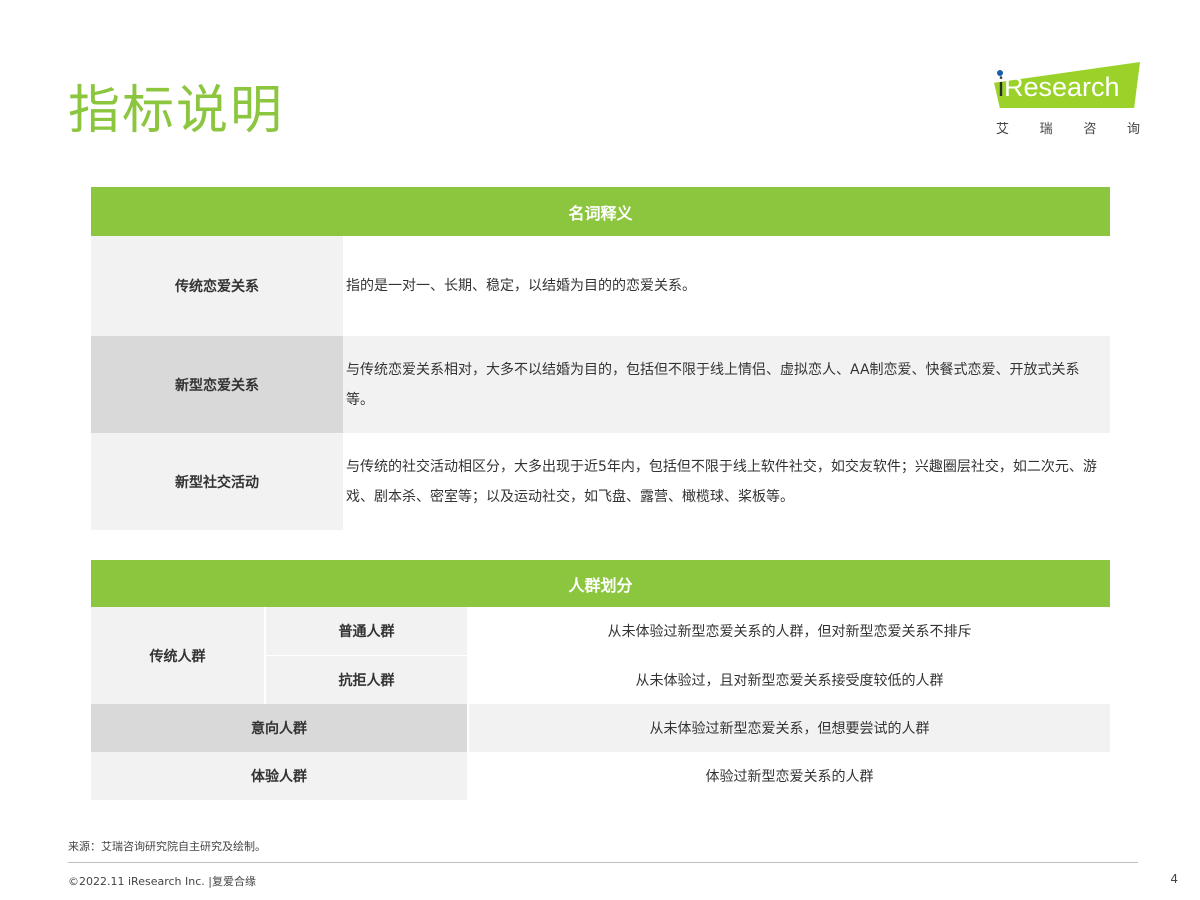 The height and width of the screenshot is (900, 1200). I want to click on term-definition: 指的是一对一、长期、稳定，以结婚为目的的恋爱关系。, so click(726, 286).